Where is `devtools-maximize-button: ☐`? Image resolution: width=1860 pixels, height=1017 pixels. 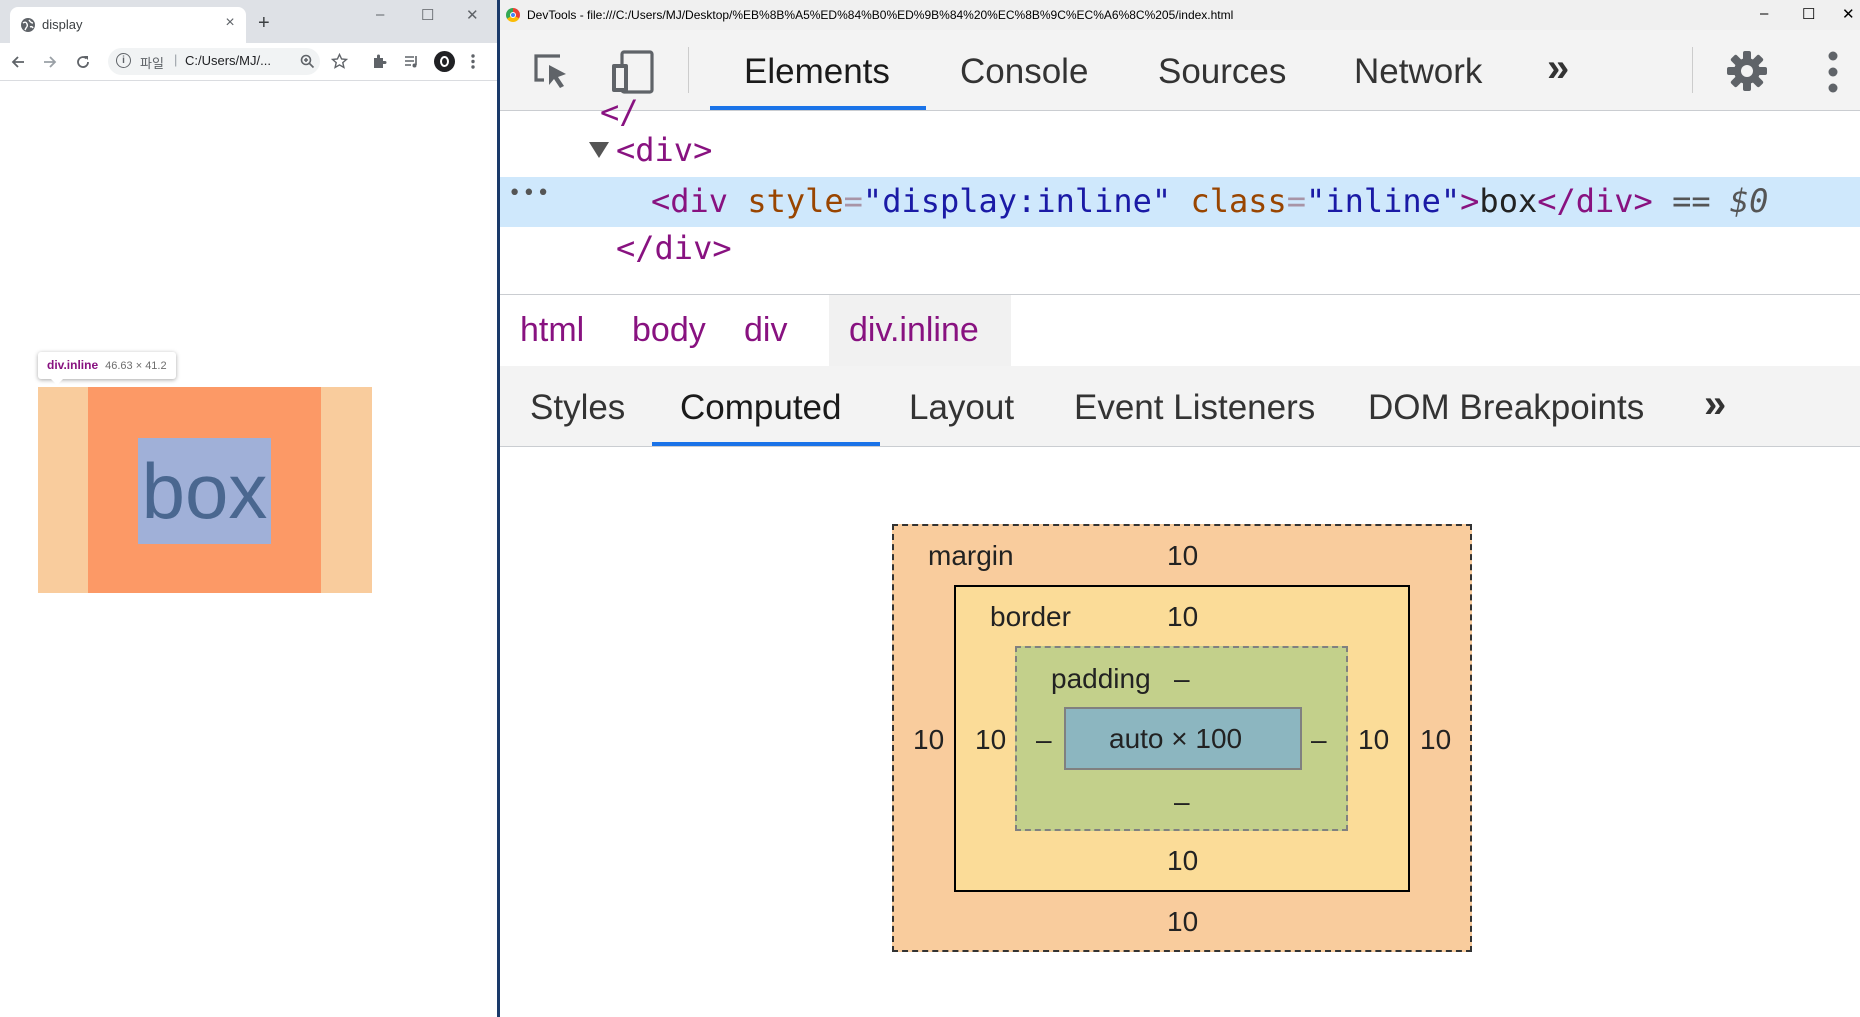
devtools-maximize-button: ☐ is located at coordinates (1808, 14).